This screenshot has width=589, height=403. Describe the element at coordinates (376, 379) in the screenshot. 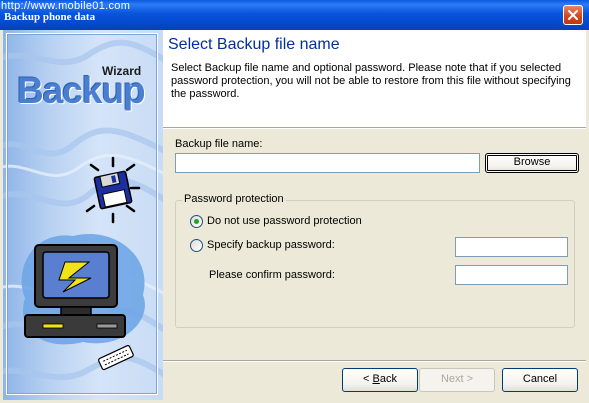

I see `back-accelerator-key: B` at that location.